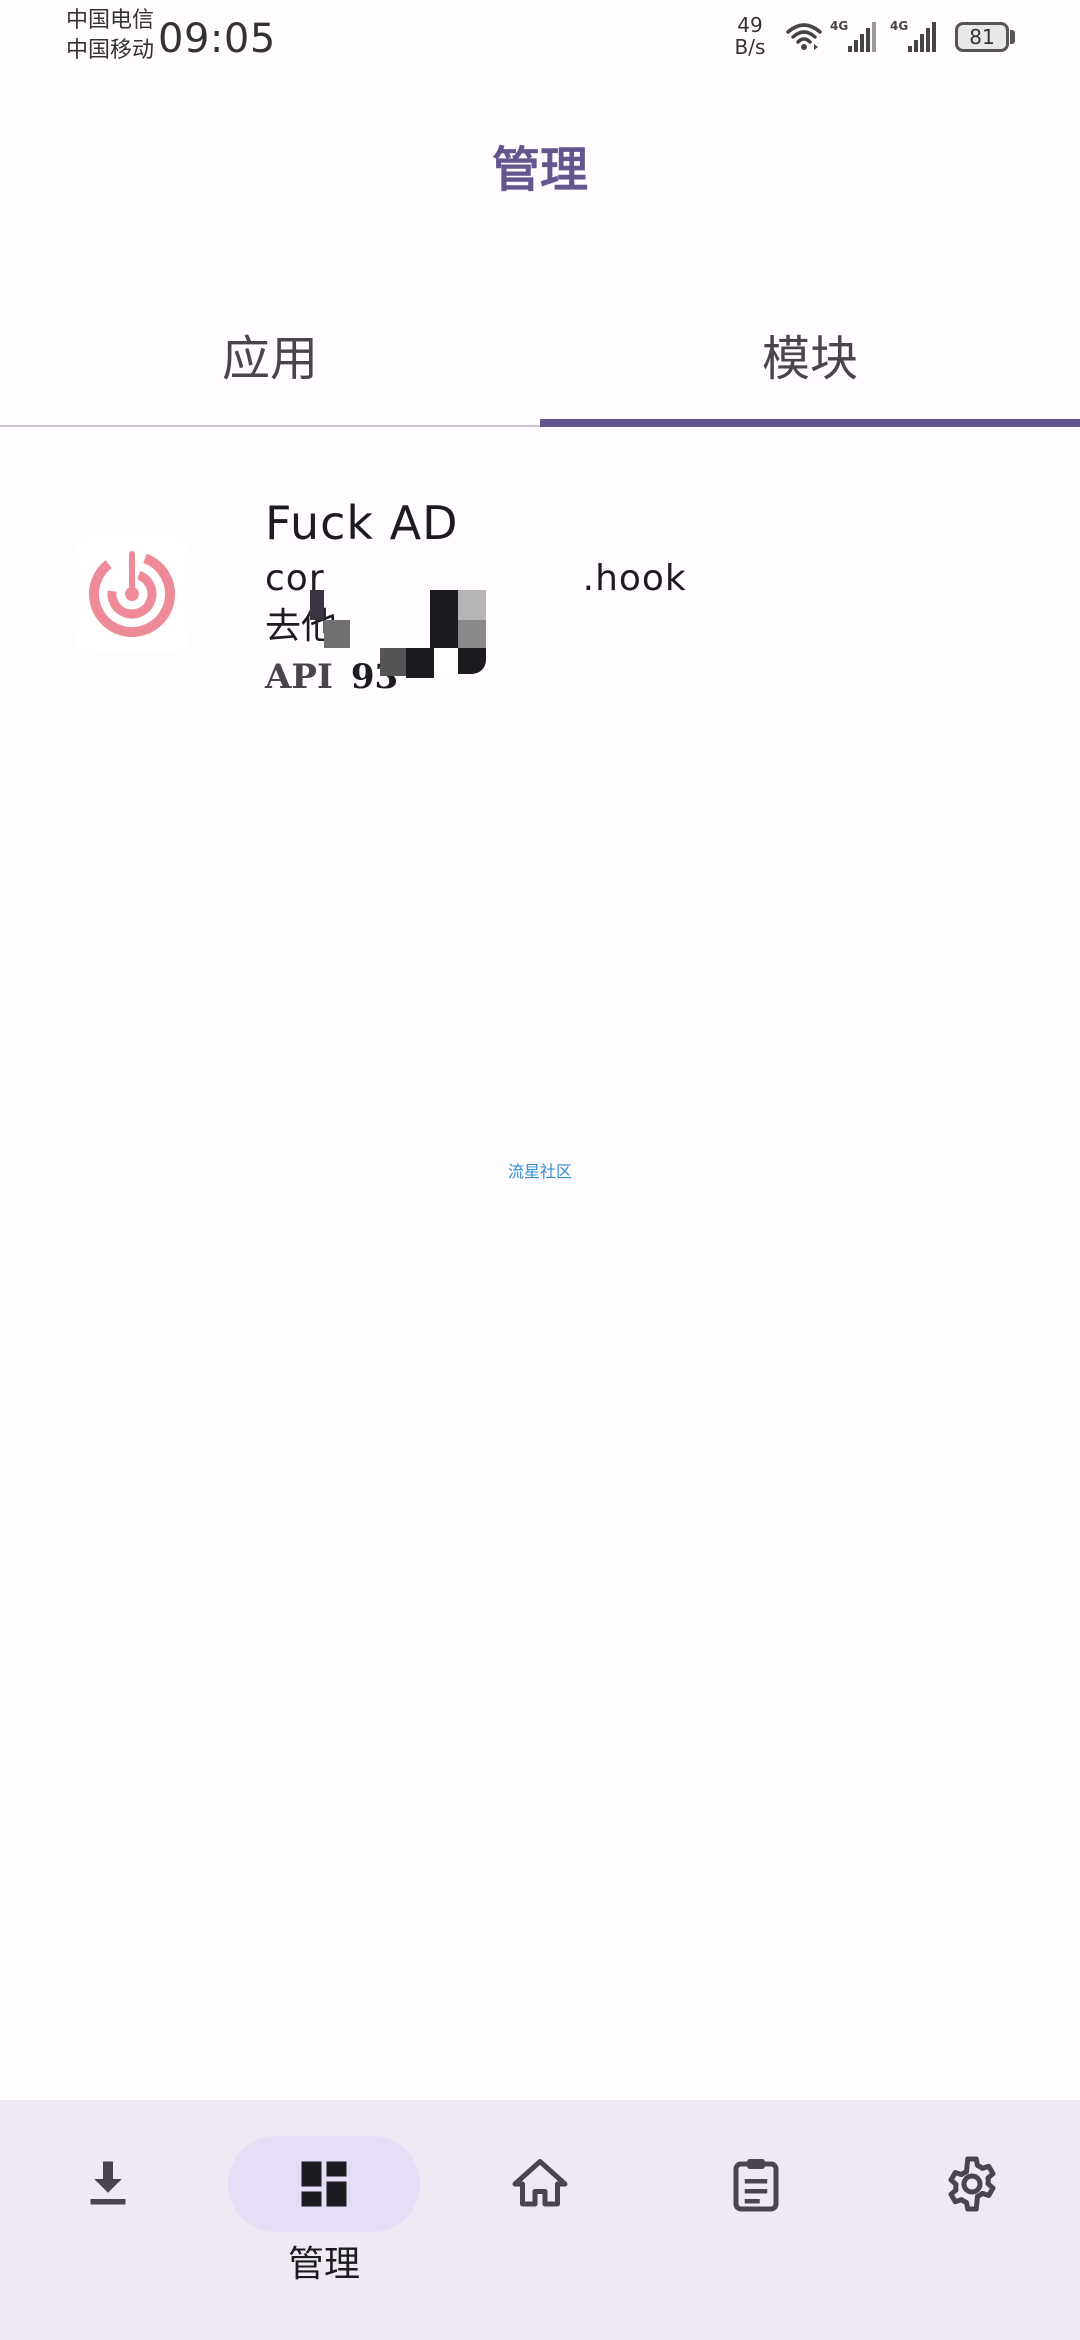  Describe the element at coordinates (756, 2220) in the screenshot. I see `nav-item-logs` at that location.